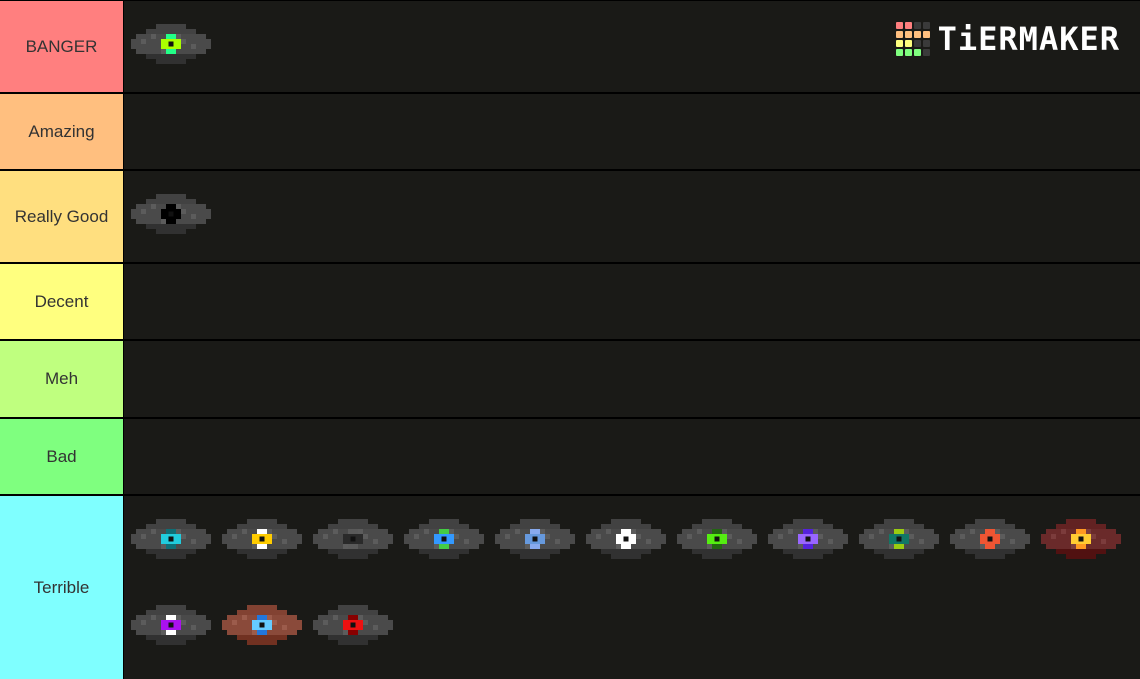 The width and height of the screenshot is (1140, 679). I want to click on music-disc-relic-icon, so click(262, 625).